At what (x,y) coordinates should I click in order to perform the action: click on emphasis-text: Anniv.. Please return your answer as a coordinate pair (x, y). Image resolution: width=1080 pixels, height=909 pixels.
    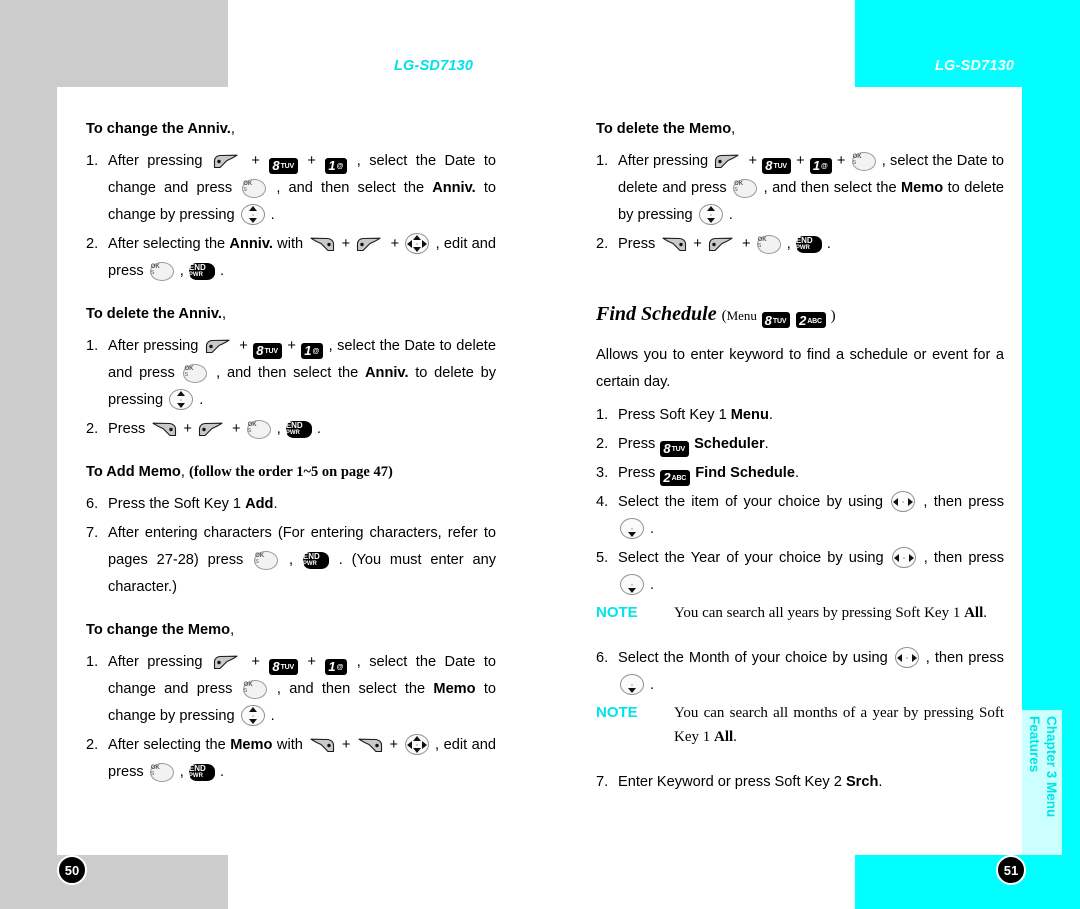
    Looking at the image, I should click on (454, 188).